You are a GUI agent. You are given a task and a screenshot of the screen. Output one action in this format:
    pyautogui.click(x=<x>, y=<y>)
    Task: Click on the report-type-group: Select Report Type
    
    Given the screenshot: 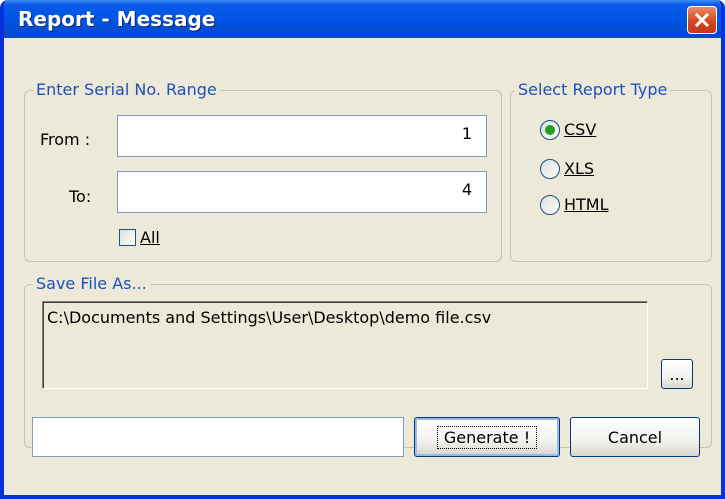 What is the action you would take?
    pyautogui.click(x=611, y=171)
    